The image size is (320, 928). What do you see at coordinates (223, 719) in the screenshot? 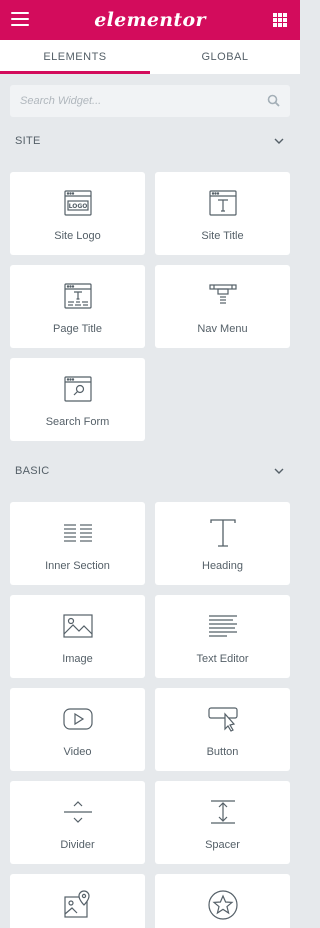
I see `button-icon` at bounding box center [223, 719].